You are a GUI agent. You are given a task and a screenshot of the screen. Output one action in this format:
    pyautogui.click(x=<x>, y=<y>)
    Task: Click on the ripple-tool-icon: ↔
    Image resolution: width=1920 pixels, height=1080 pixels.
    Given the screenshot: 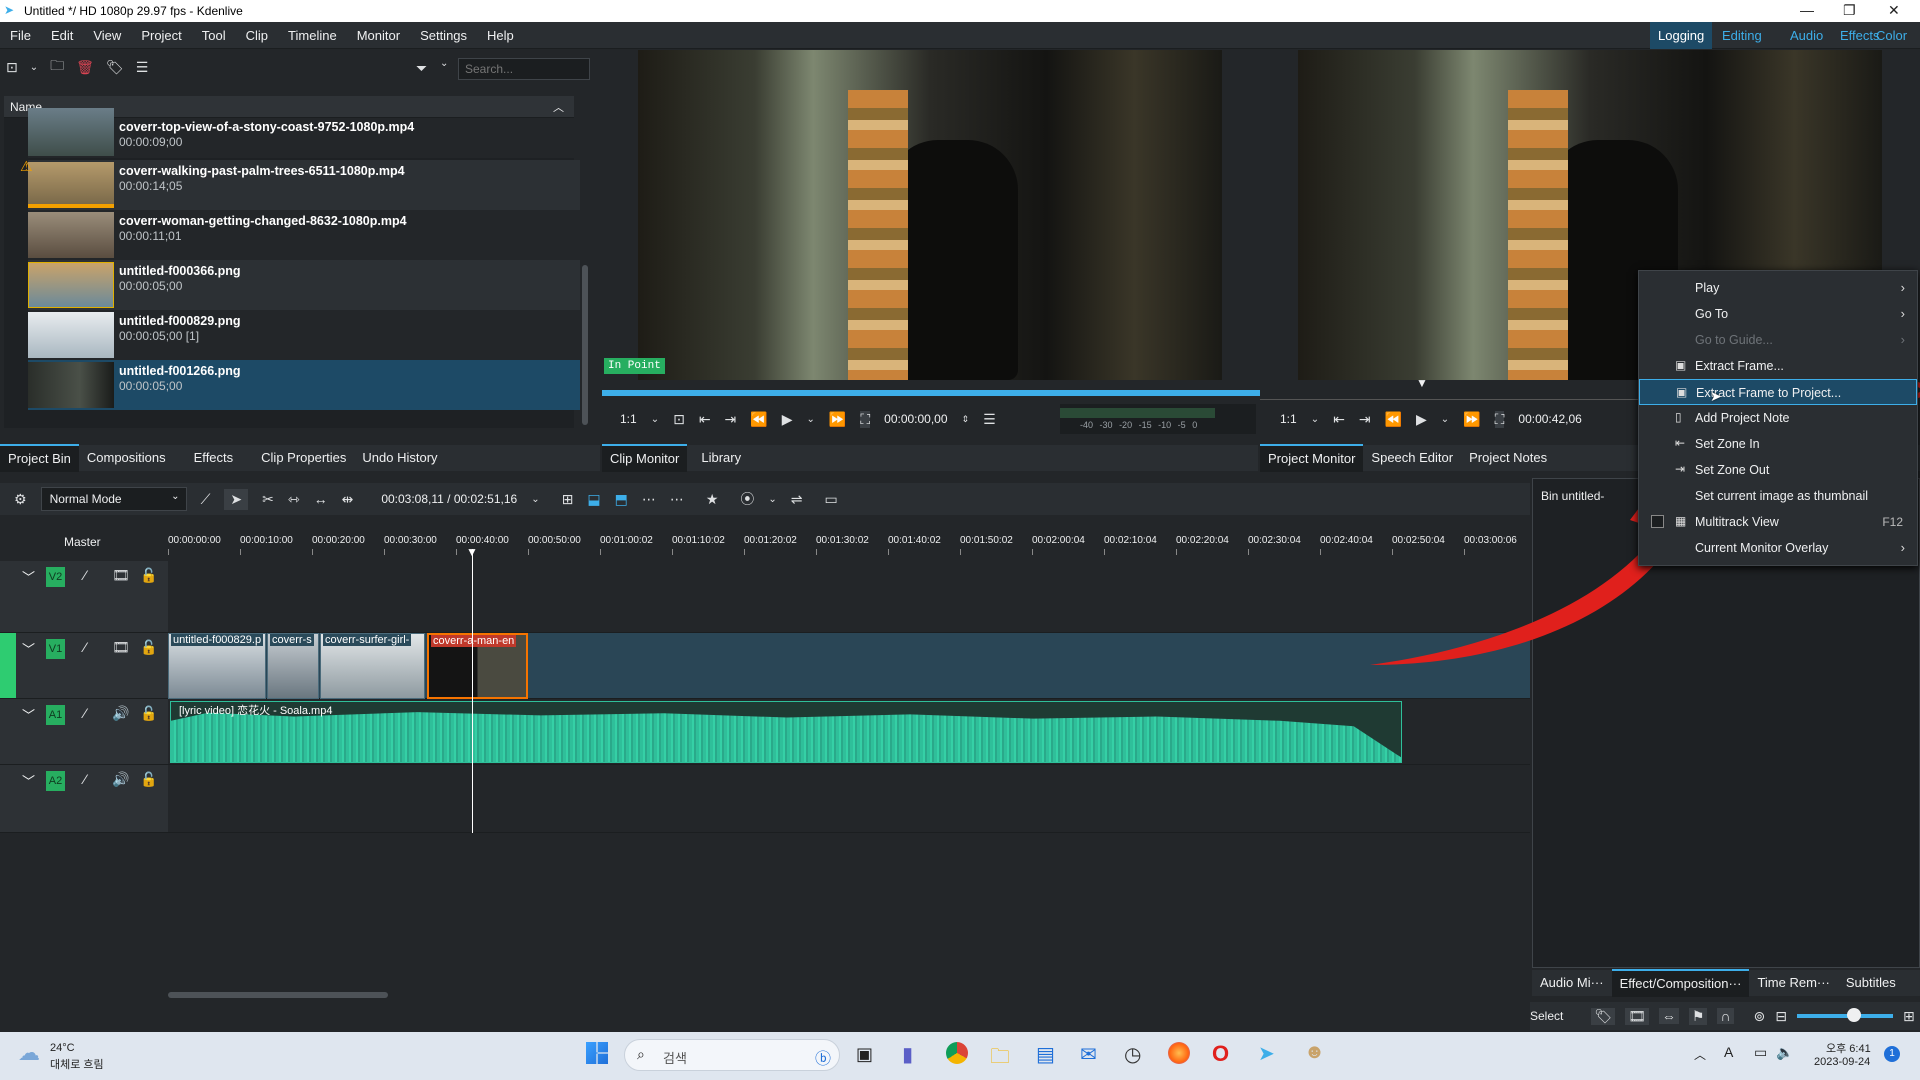 What is the action you would take?
    pyautogui.click(x=321, y=499)
    